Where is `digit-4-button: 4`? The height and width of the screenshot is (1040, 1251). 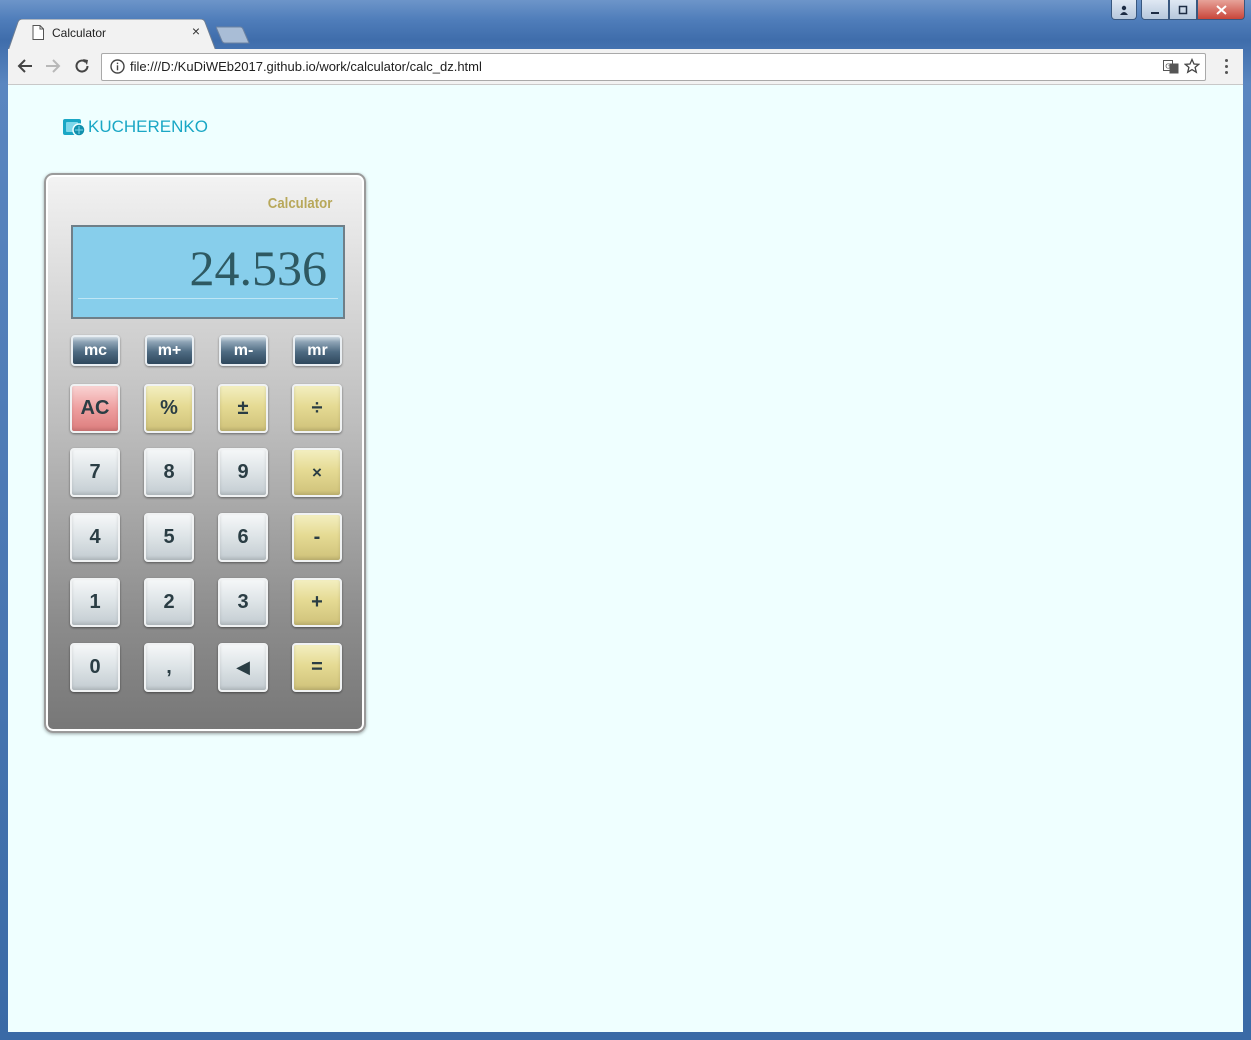
digit-4-button: 4 is located at coordinates (95, 537).